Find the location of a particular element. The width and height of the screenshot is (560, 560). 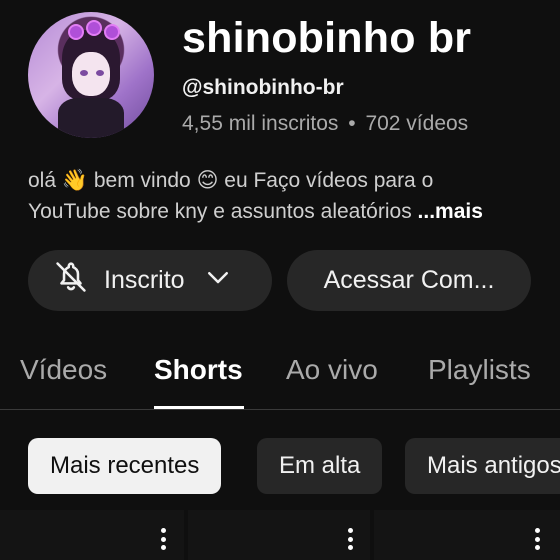

chip-most-recent: Mais recentes is located at coordinates (125, 466).